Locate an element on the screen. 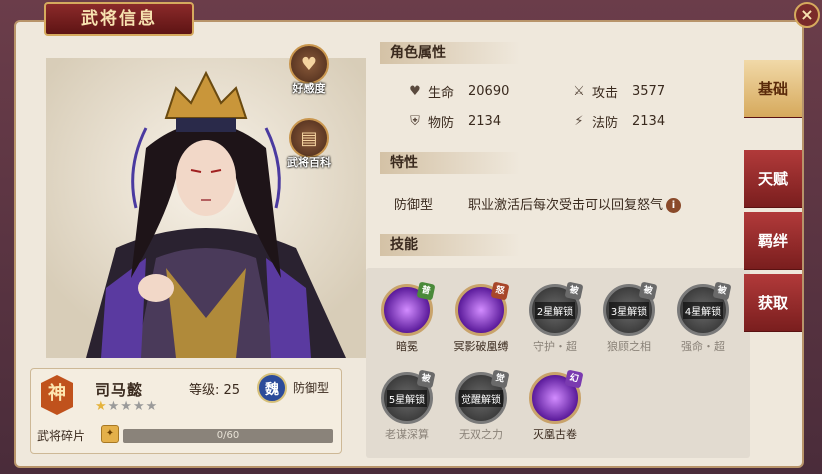 This screenshot has height=474, width=822. fragments-progress-text: 0/60 is located at coordinates (228, 435).